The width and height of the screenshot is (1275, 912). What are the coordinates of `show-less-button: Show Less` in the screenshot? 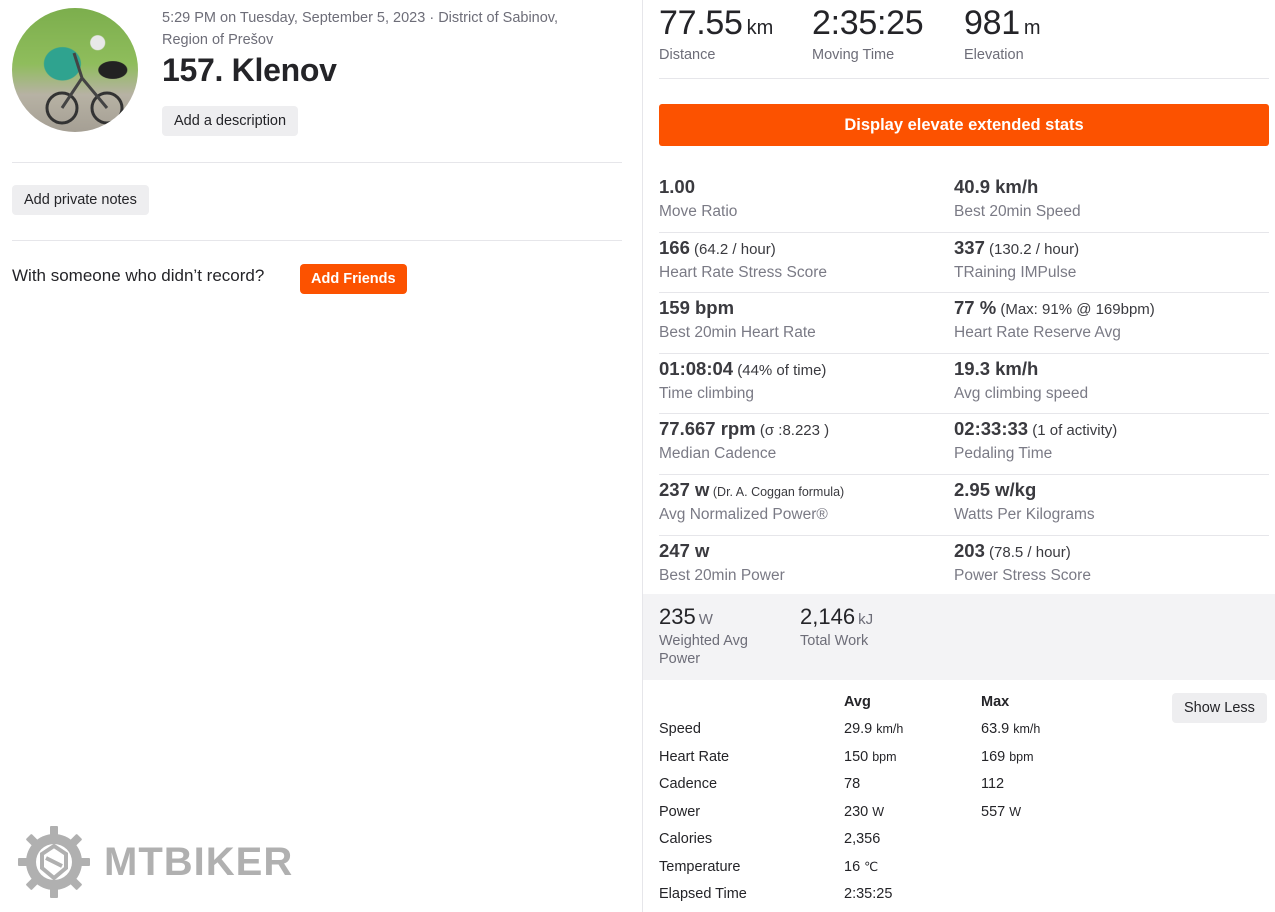 It's located at (1219, 708).